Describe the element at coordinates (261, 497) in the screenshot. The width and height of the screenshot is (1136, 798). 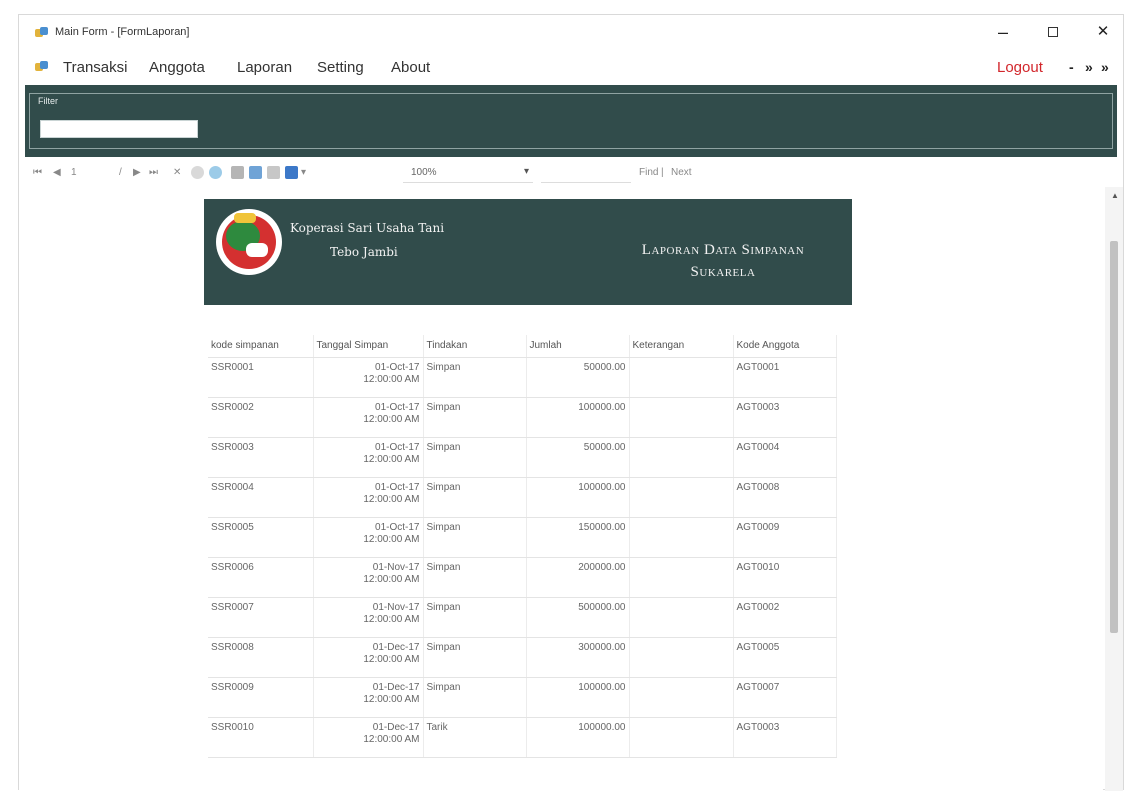
I see `cell-kode-simpanan: SSR0004` at that location.